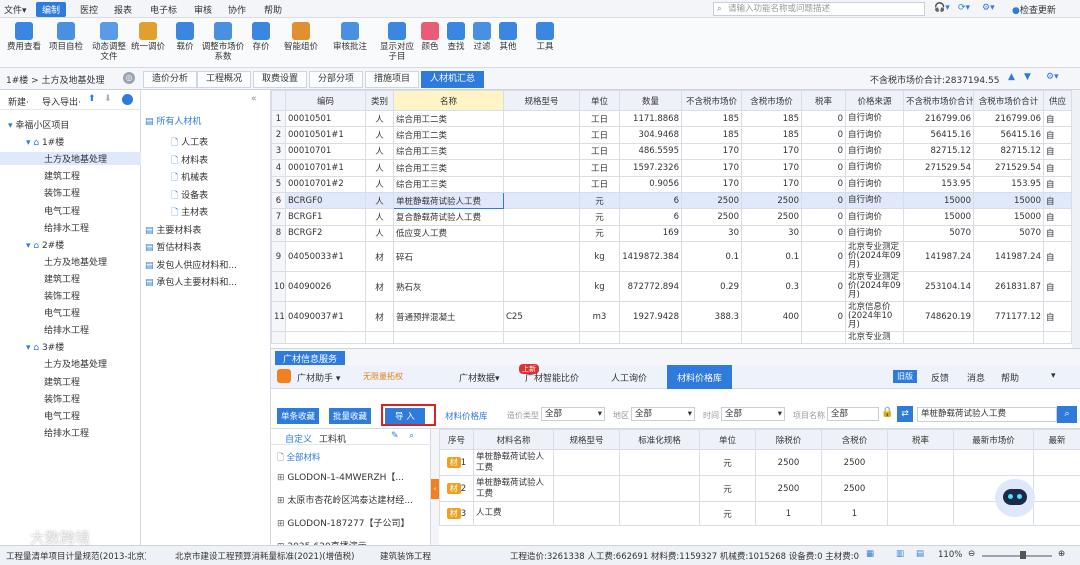 The image size is (1080, 565). I want to click on link-icon: ⇄, so click(905, 414).